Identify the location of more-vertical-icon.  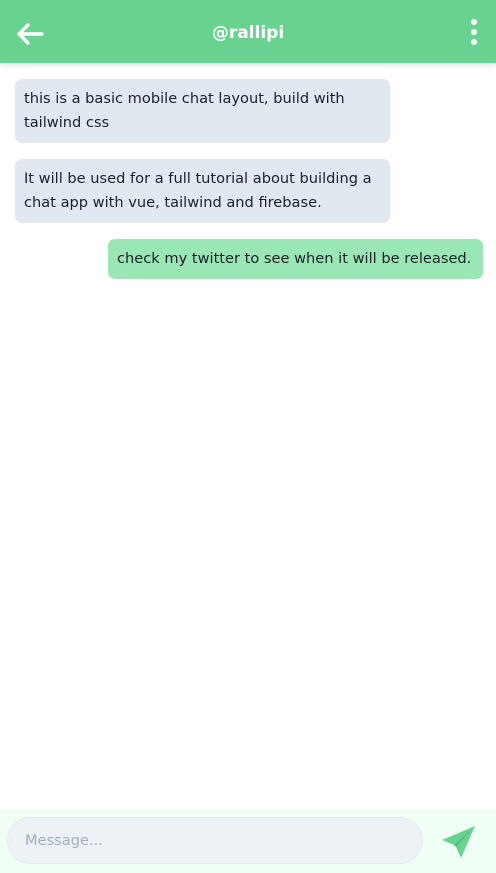
(474, 32).